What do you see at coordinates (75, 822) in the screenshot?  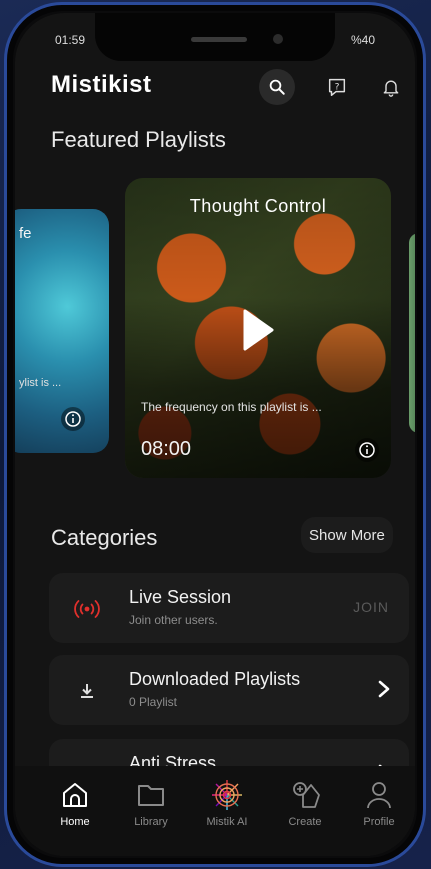 I see `nav-label: Home` at bounding box center [75, 822].